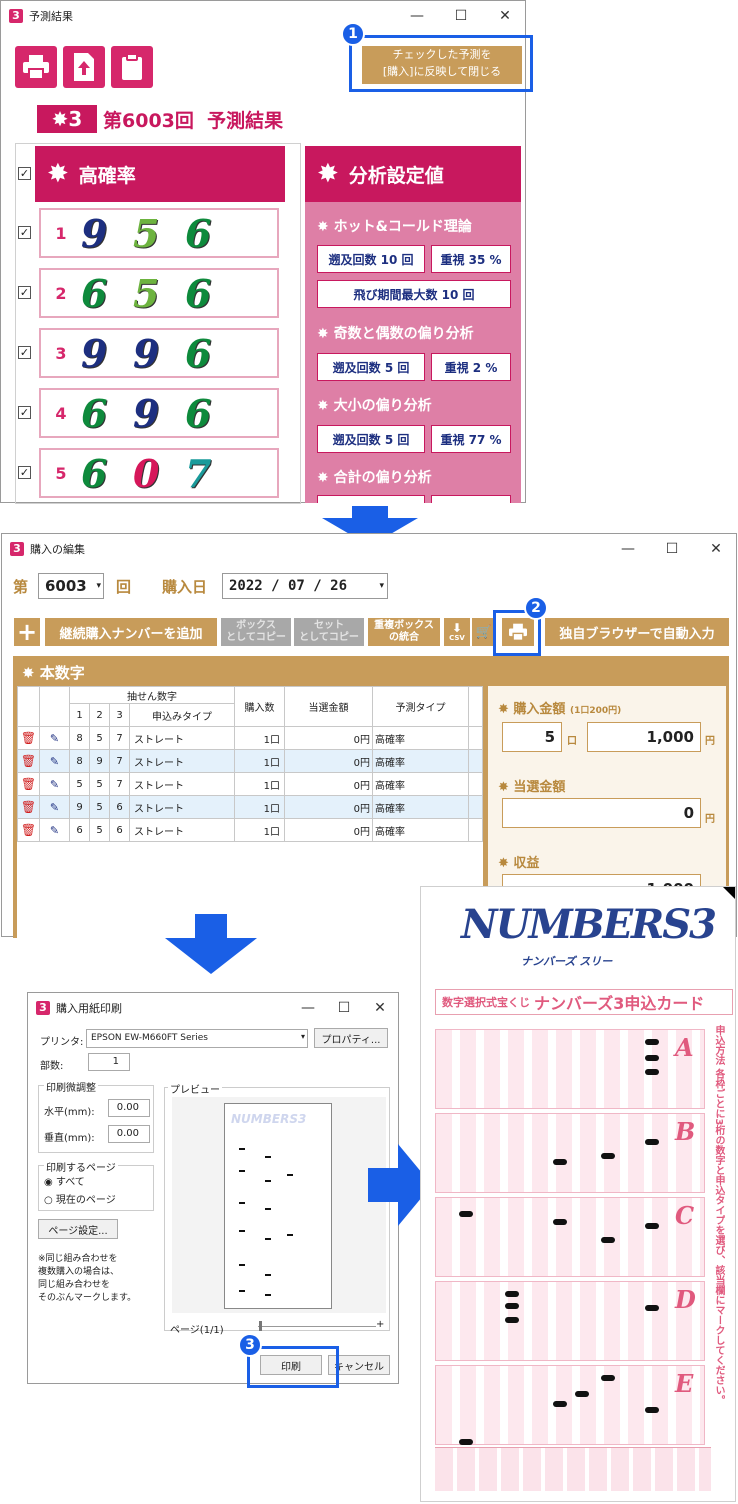  Describe the element at coordinates (36, 67) in the screenshot. I see `print-button` at that location.